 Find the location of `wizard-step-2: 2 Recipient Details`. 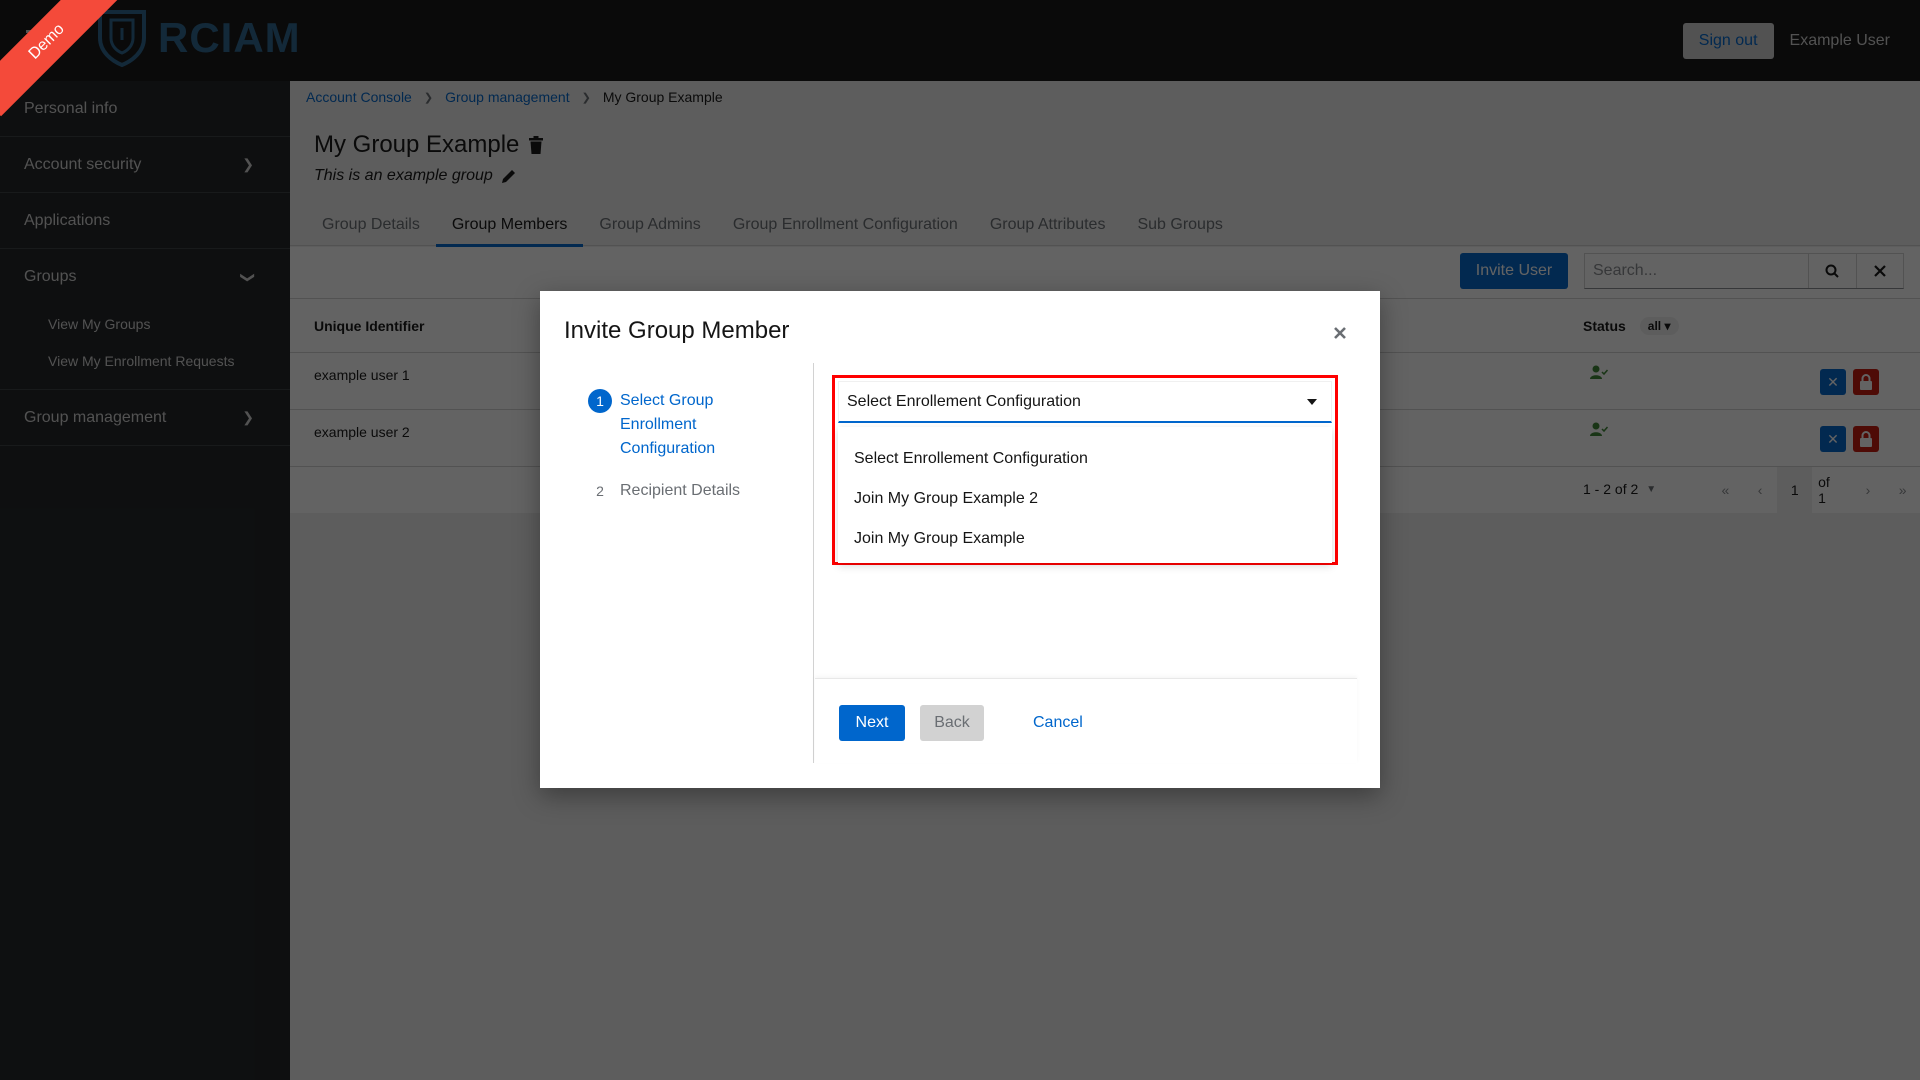

wizard-step-2: 2 Recipient Details is located at coordinates (664, 491).